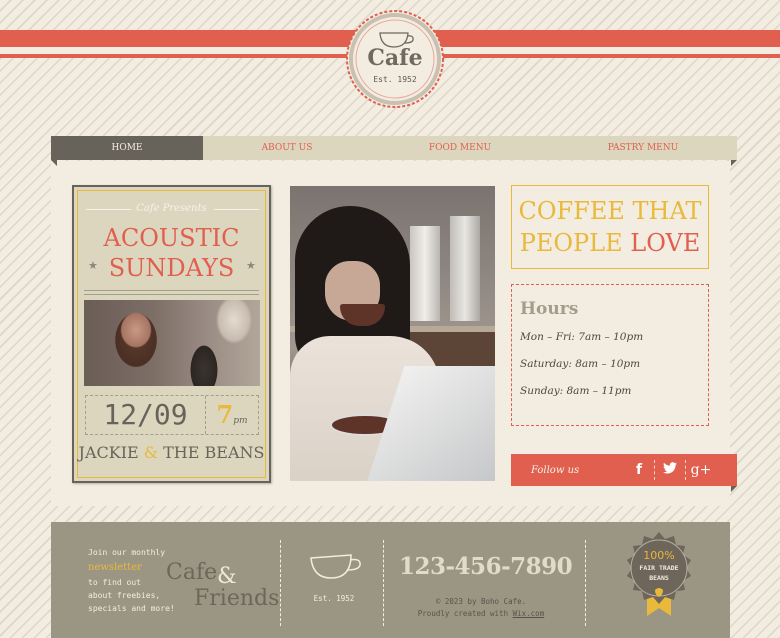 Image resolution: width=780 pixels, height=638 pixels. I want to click on headline-line2-prefix: PEOPLE, so click(575, 243).